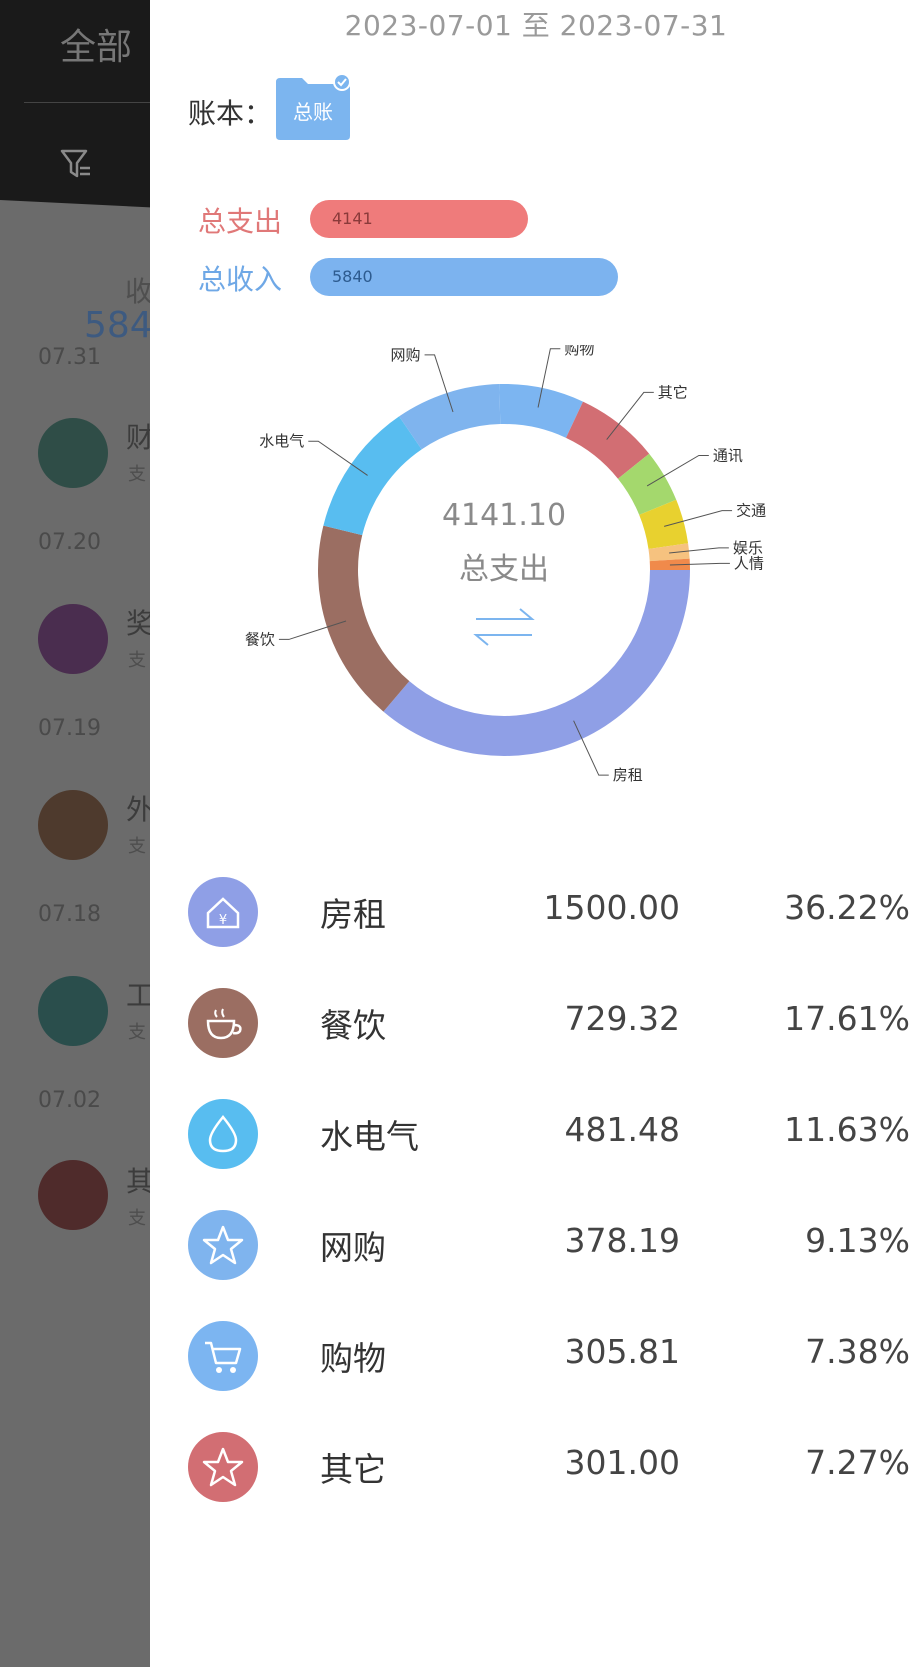  Describe the element at coordinates (611, 907) in the screenshot. I see `category-amount: 1500.00` at that location.